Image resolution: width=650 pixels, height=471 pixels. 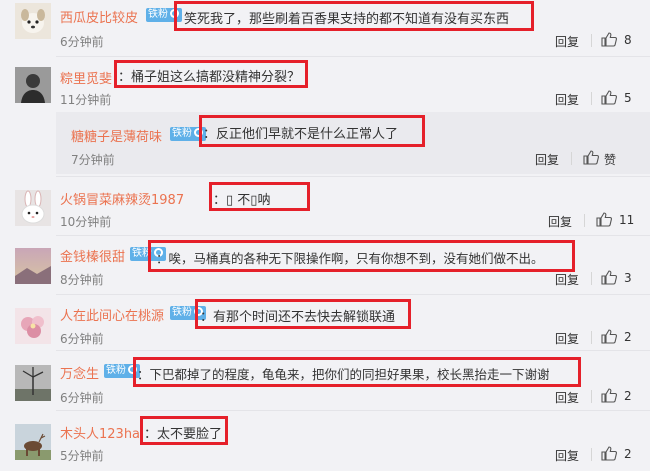 I want to click on bunny-avatar-icon, so click(x=33, y=208).